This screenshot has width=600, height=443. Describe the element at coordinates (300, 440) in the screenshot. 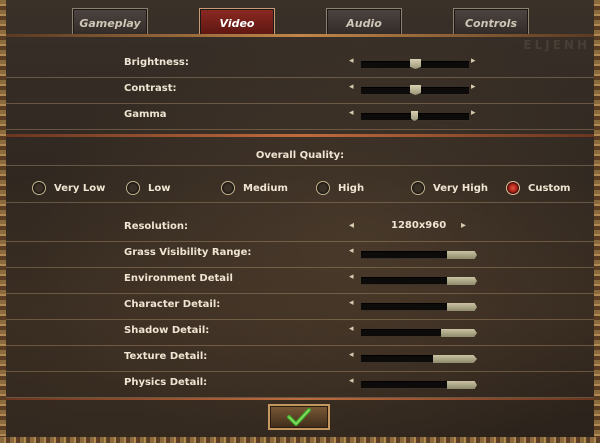

I see `frame-border-bottom` at that location.